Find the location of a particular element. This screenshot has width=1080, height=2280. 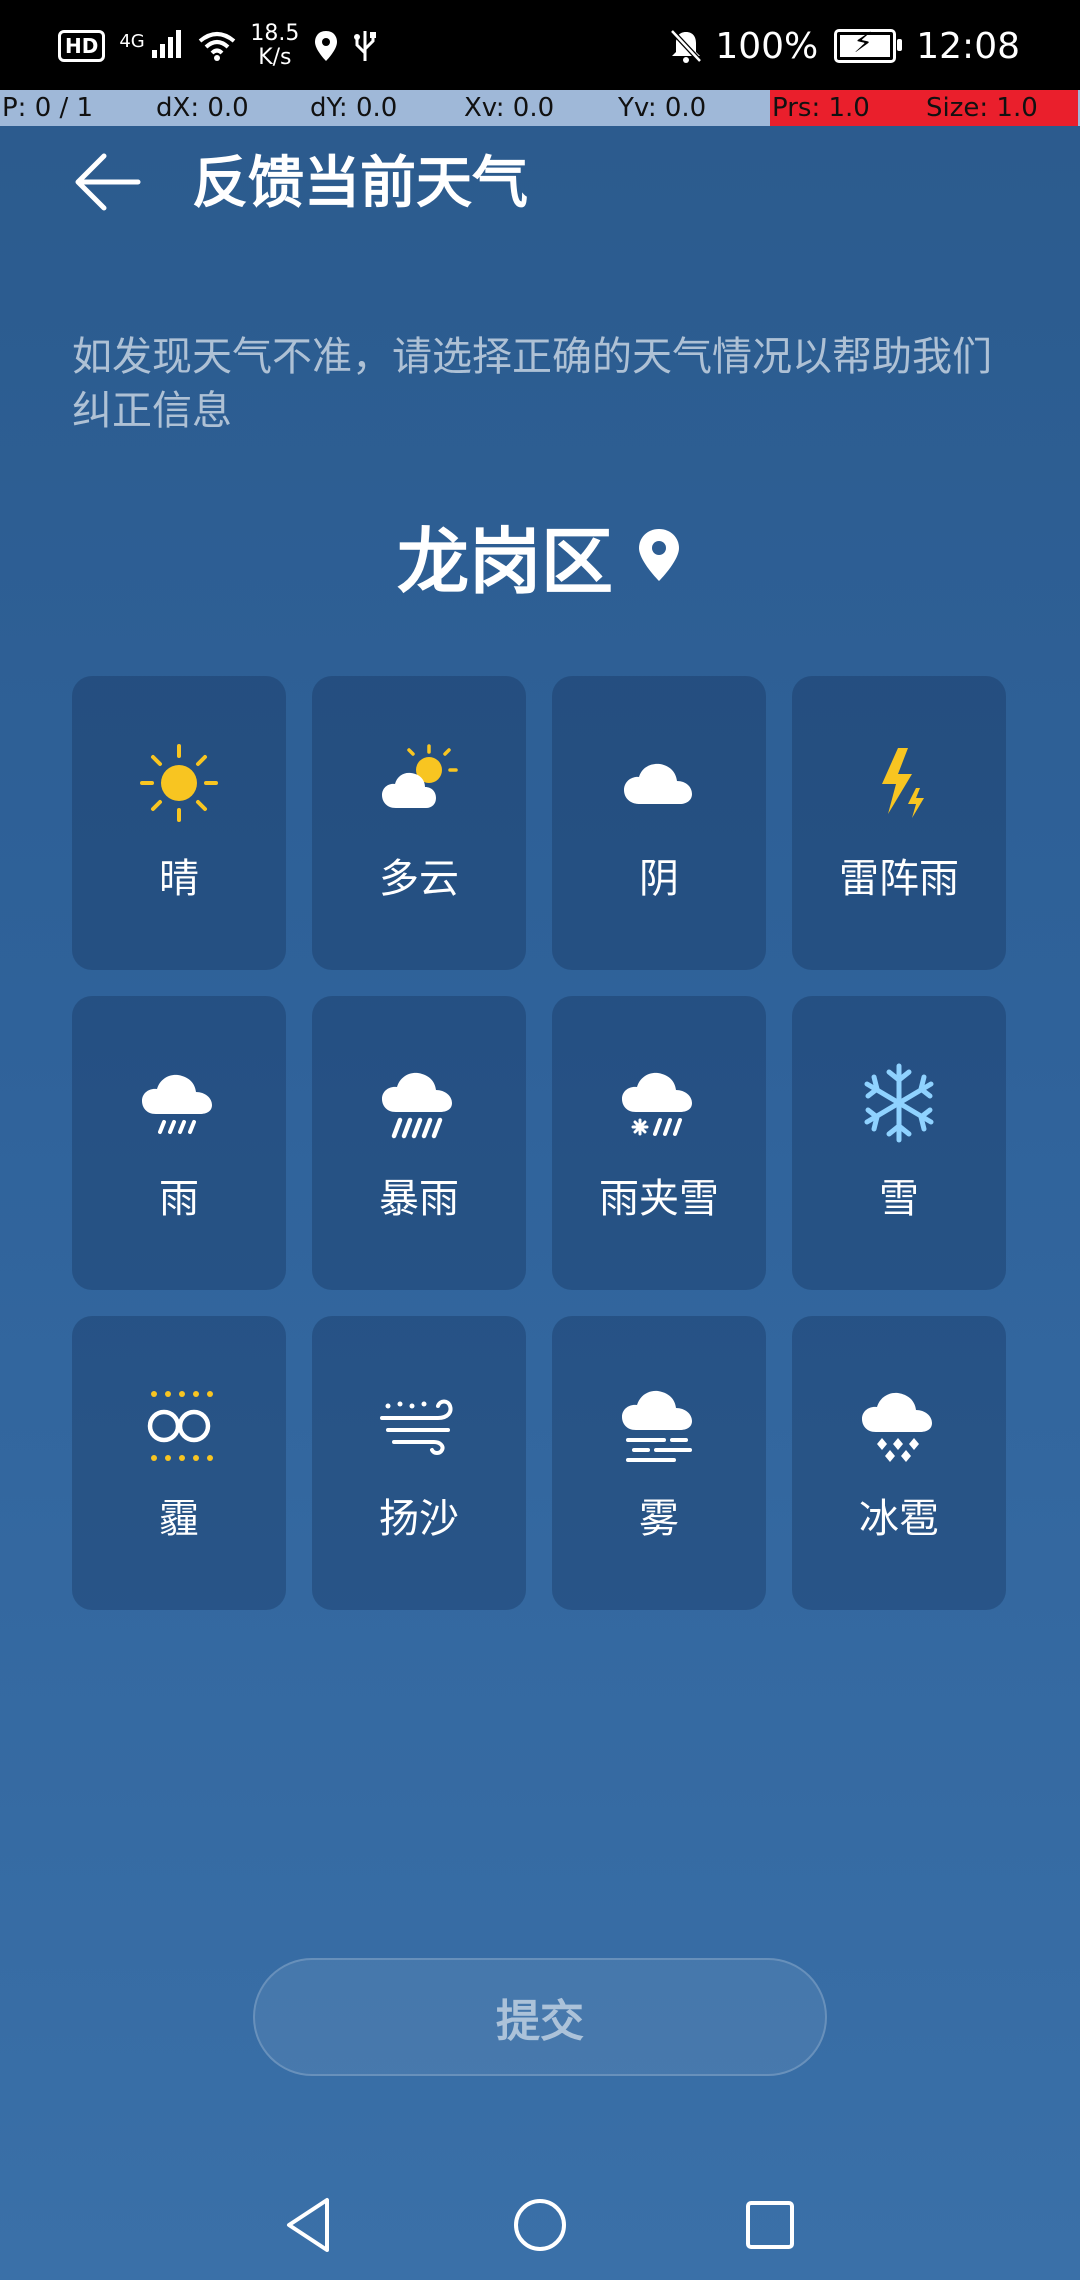

weather-label: 多云 is located at coordinates (419, 879).